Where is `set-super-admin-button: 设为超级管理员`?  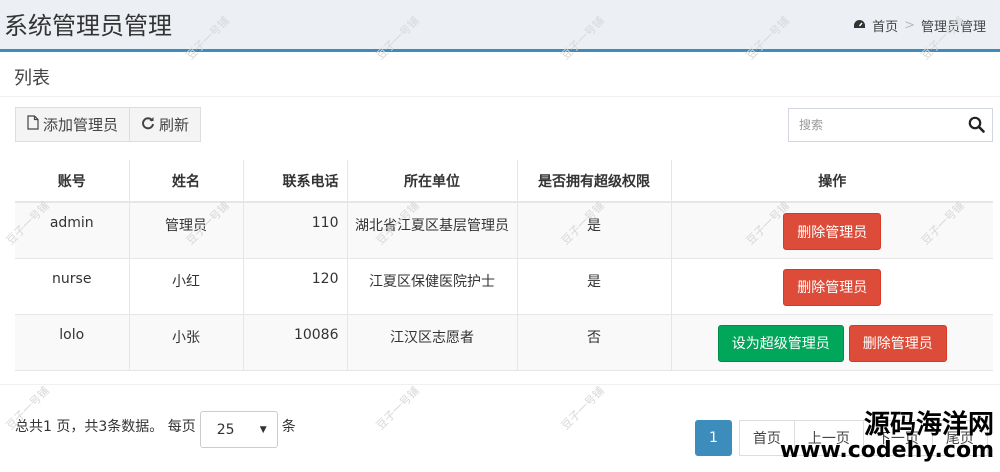 set-super-admin-button: 设为超级管理员 is located at coordinates (780, 343).